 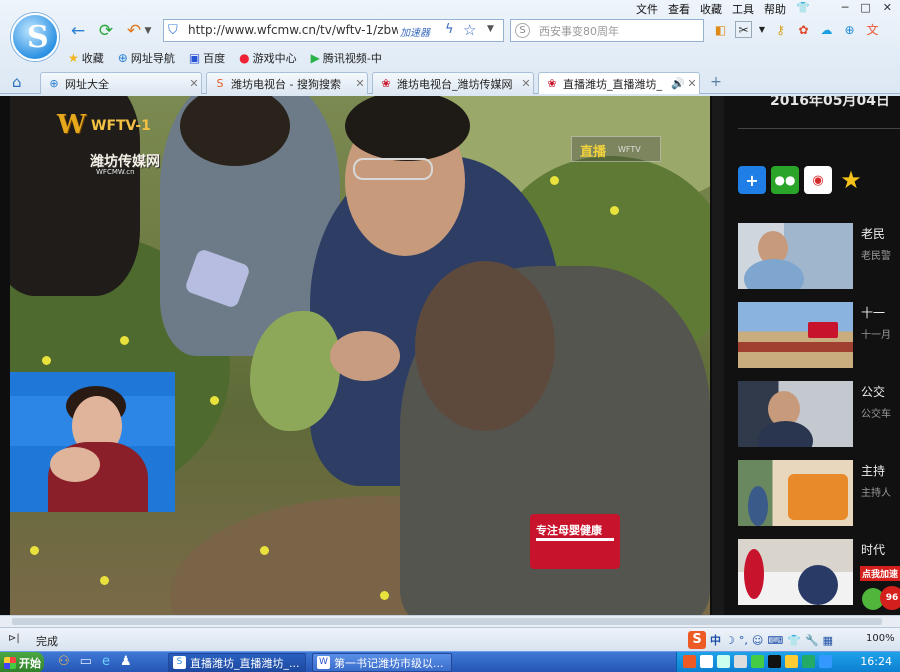 What do you see at coordinates (126, 661) in the screenshot?
I see `qq-icon: ♟` at bounding box center [126, 661].